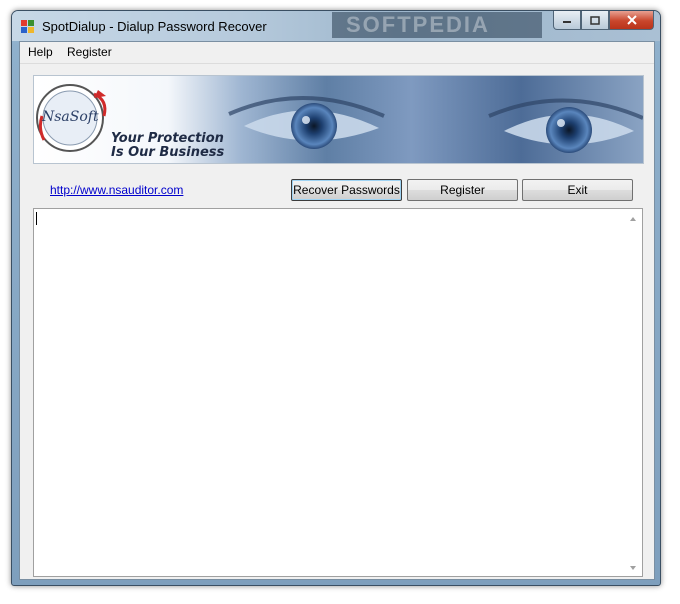 The width and height of the screenshot is (680, 604). I want to click on maximize-icon, so click(595, 20).